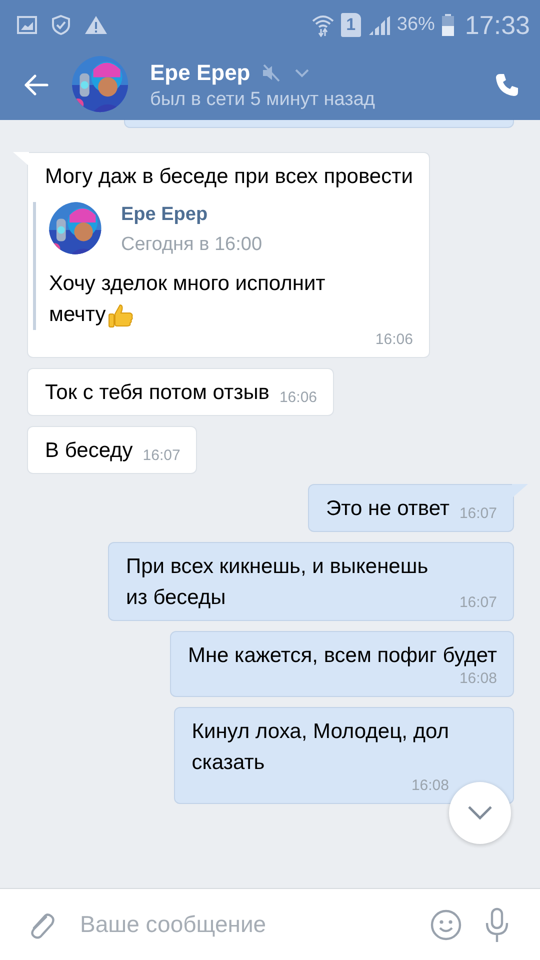 The width and height of the screenshot is (540, 960). I want to click on battery-percent: 36%, so click(415, 25).